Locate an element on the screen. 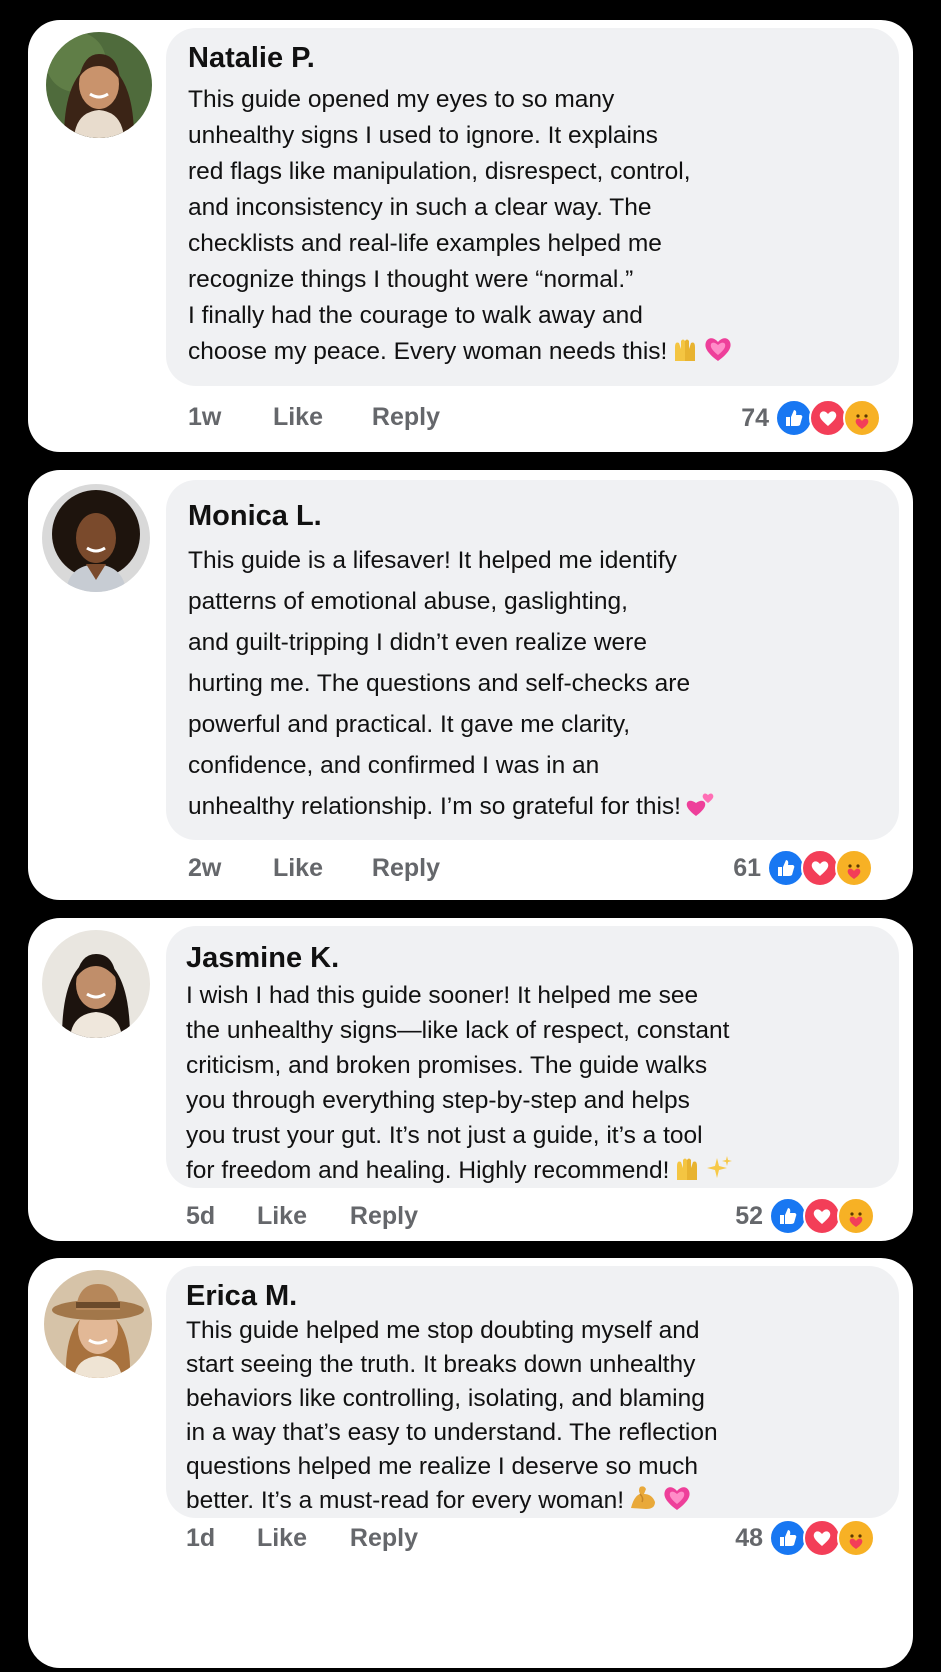 The image size is (941, 1672). reaction-count: 61 is located at coordinates (747, 867).